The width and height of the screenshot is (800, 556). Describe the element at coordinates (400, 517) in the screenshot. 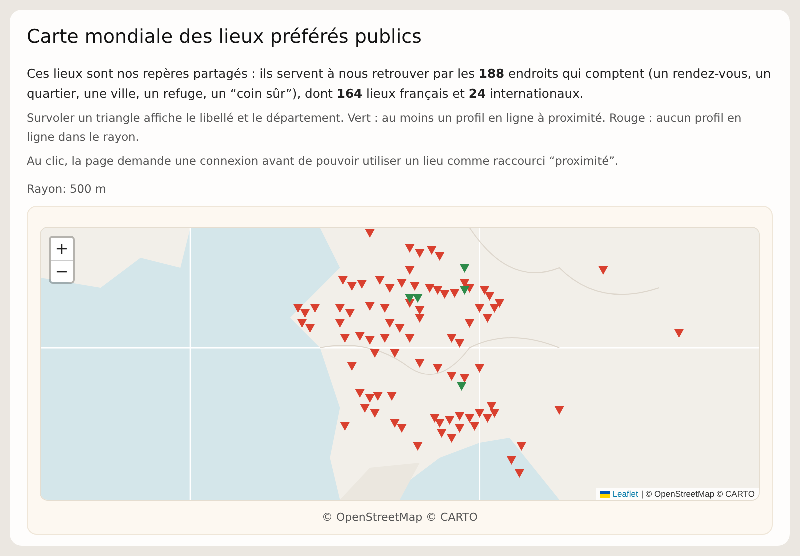

I see `map-caption: © OpenStreetMap © CARTO` at that location.